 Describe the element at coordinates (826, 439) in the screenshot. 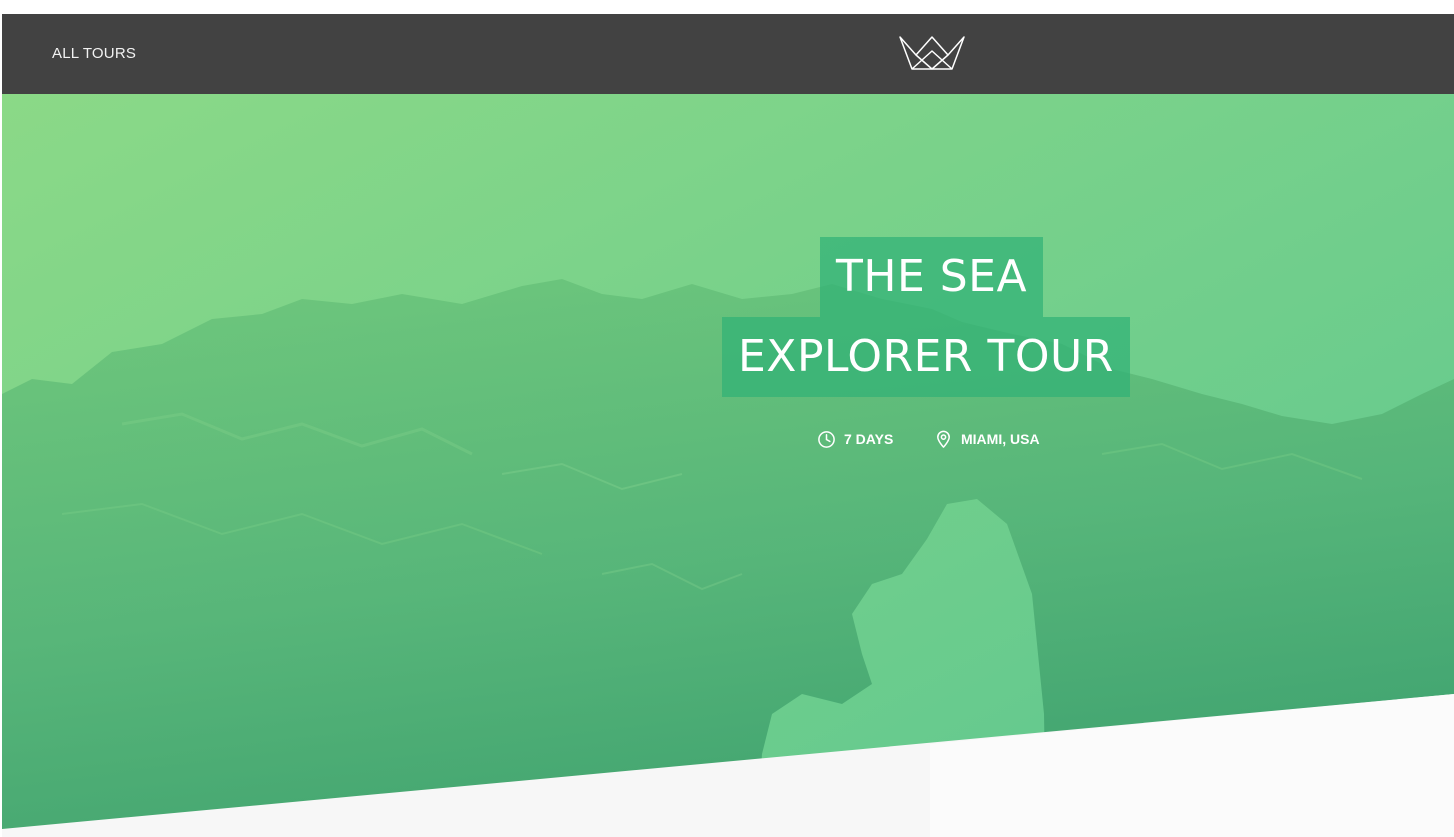

I see `clock-icon` at that location.